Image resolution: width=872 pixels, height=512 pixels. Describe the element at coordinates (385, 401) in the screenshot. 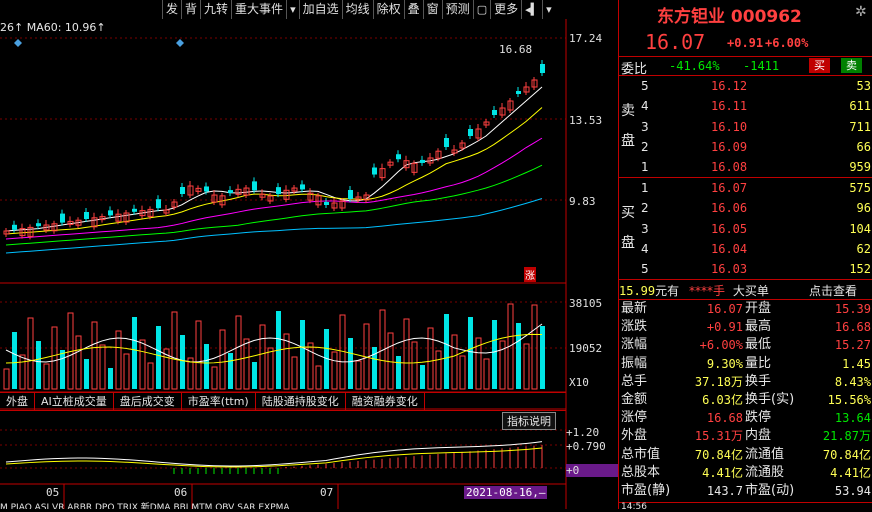

I see `tab-margin: 融资融券变化` at that location.